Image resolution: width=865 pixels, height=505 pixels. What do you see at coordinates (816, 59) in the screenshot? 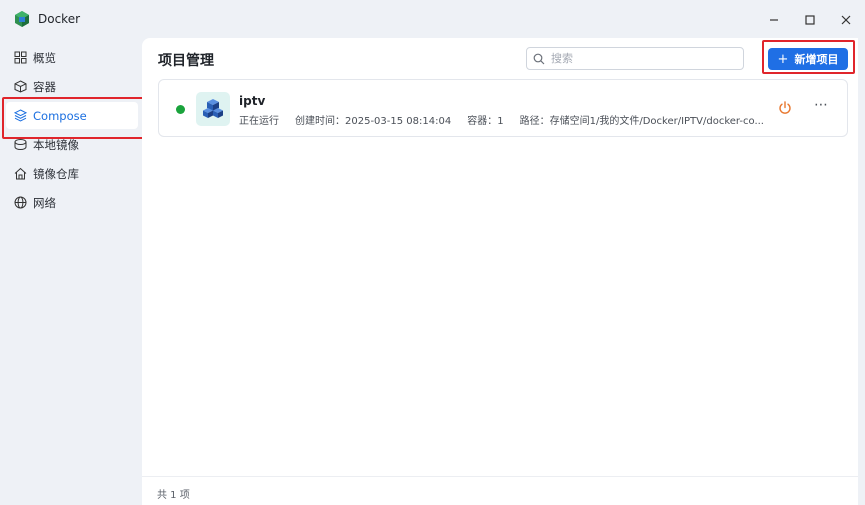
I see `add-project-label: 新增项目` at bounding box center [816, 59].